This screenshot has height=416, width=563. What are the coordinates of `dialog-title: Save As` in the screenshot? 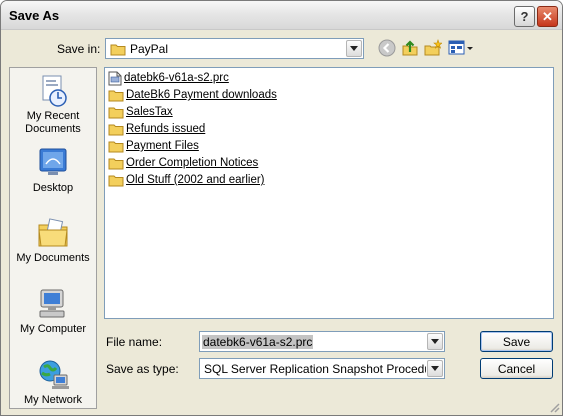 It's located at (34, 15).